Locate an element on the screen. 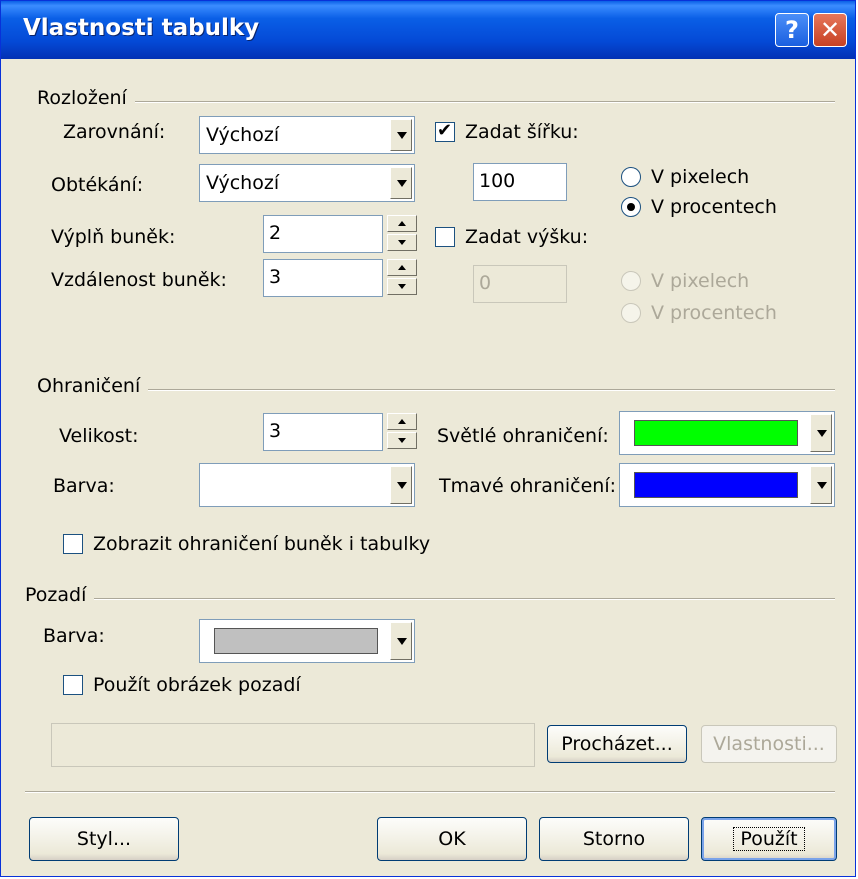 This screenshot has width=858, height=879. background-section-label: Pozadí is located at coordinates (60, 595).